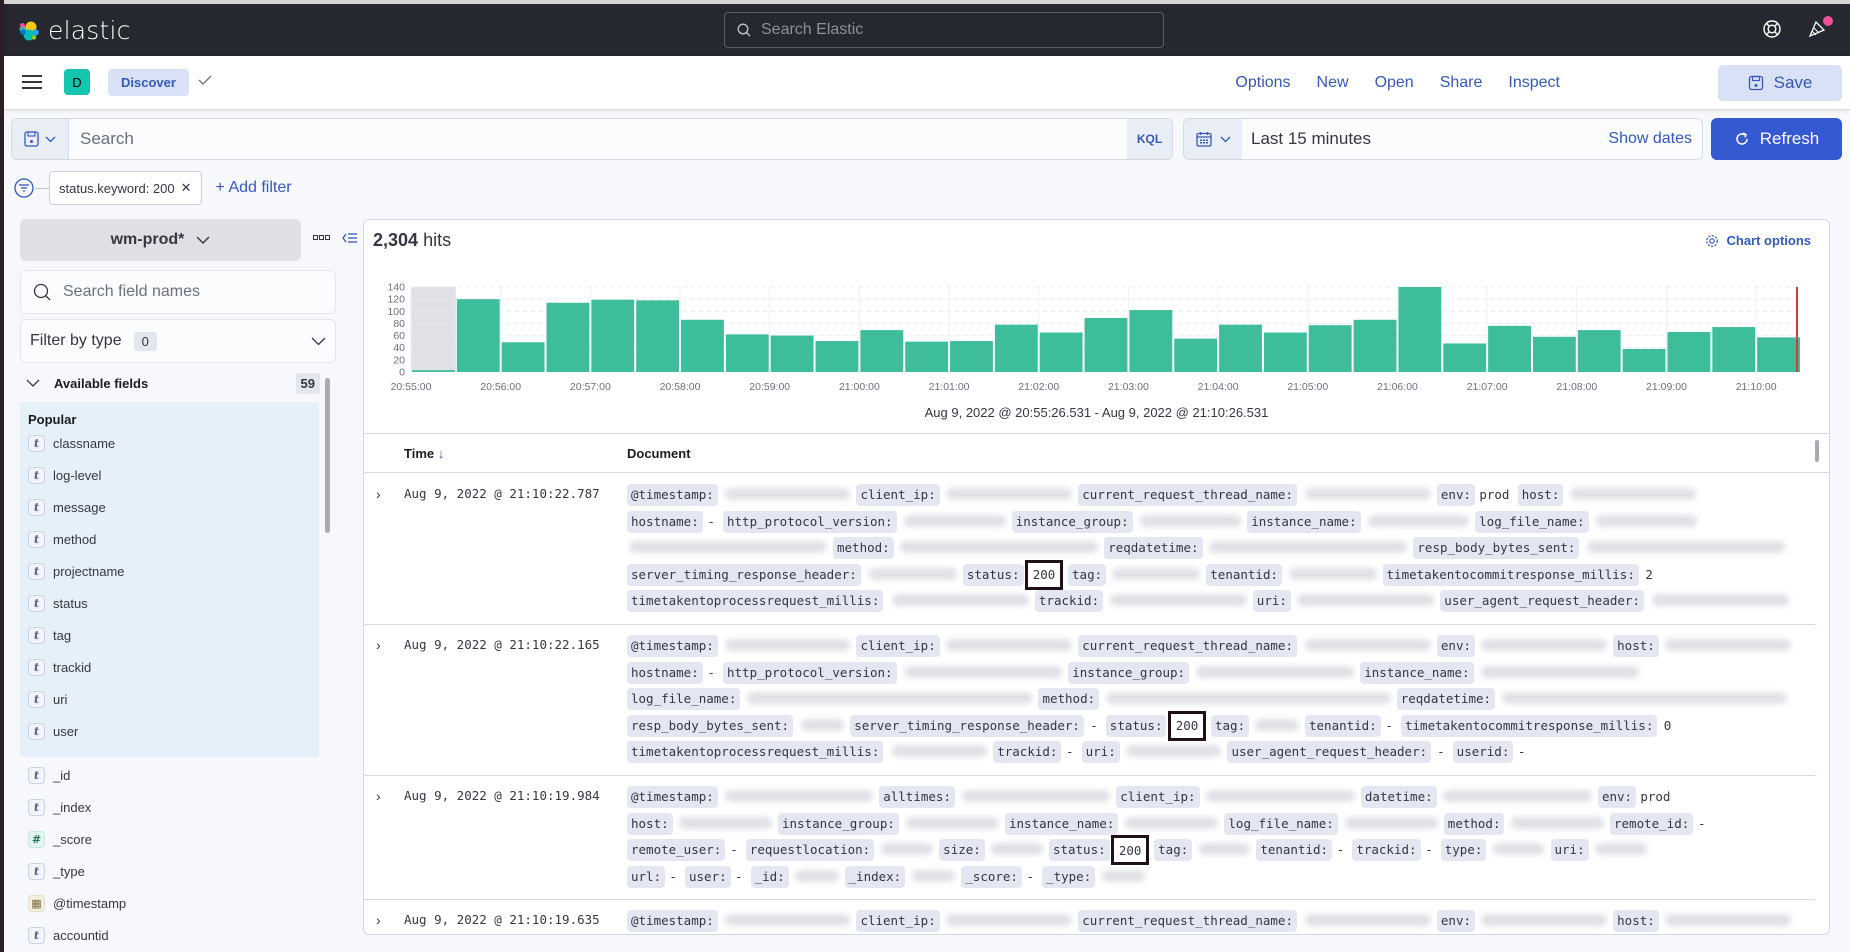 The height and width of the screenshot is (952, 1850). What do you see at coordinates (160, 240) in the screenshot?
I see `index-pattern-selector: wm-prod*` at bounding box center [160, 240].